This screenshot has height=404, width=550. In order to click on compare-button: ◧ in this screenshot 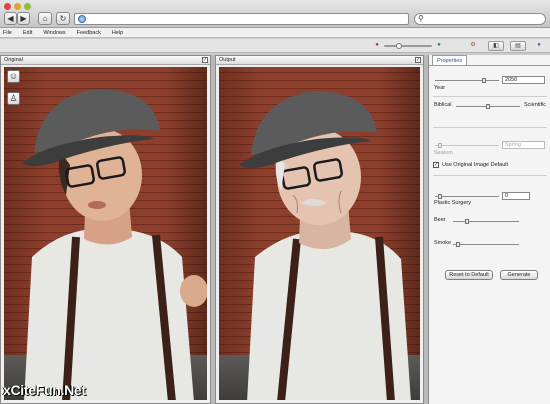, I will do `click(496, 46)`.